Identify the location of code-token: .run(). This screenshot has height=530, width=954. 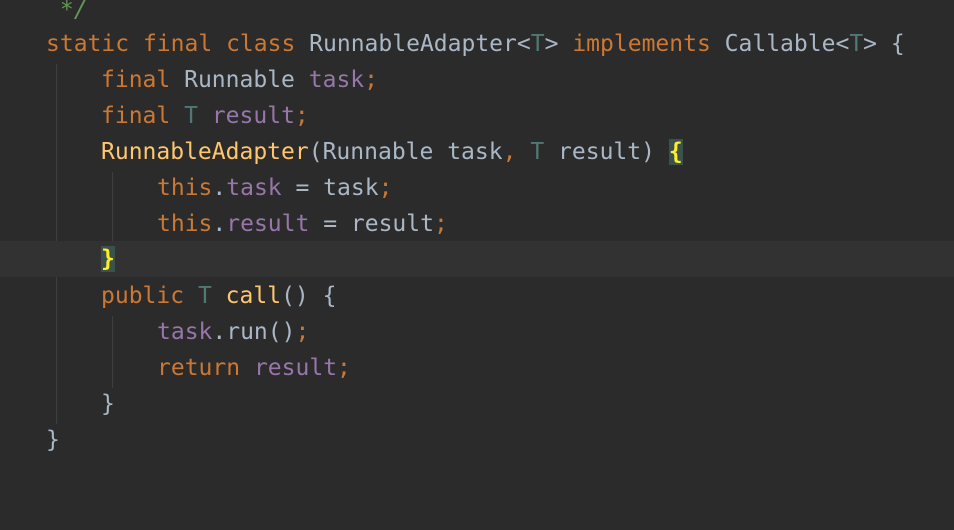
(254, 332).